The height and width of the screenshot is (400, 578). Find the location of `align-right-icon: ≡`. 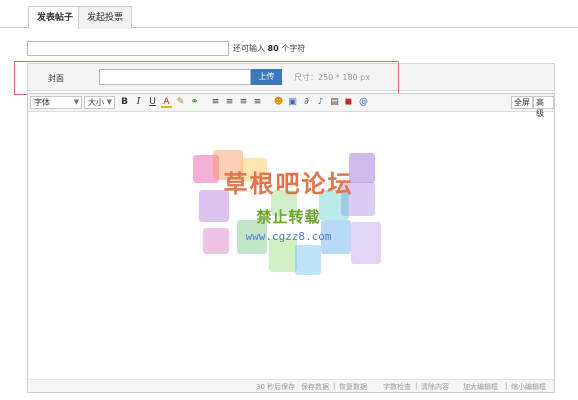

align-right-icon: ≡ is located at coordinates (243, 102).